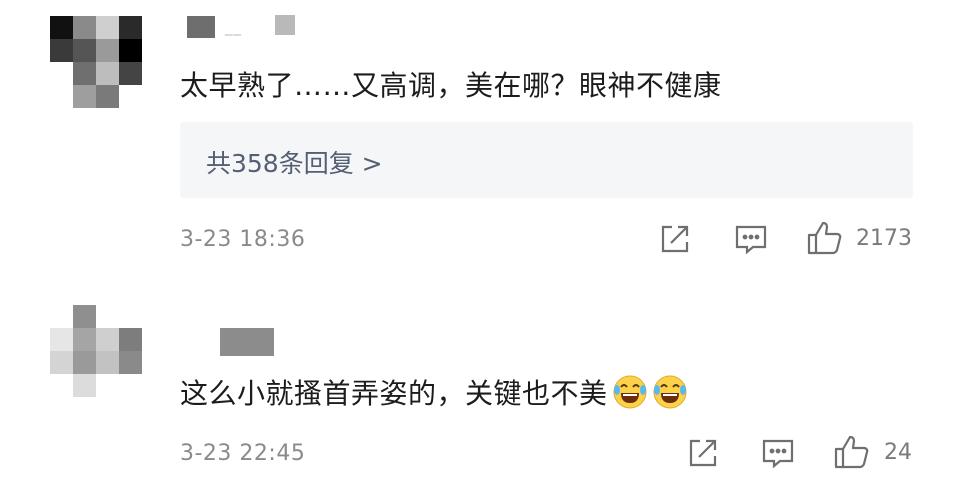 This screenshot has height=502, width=960. Describe the element at coordinates (294, 162) in the screenshot. I see `view-replies-link: 共358条回复 >` at that location.